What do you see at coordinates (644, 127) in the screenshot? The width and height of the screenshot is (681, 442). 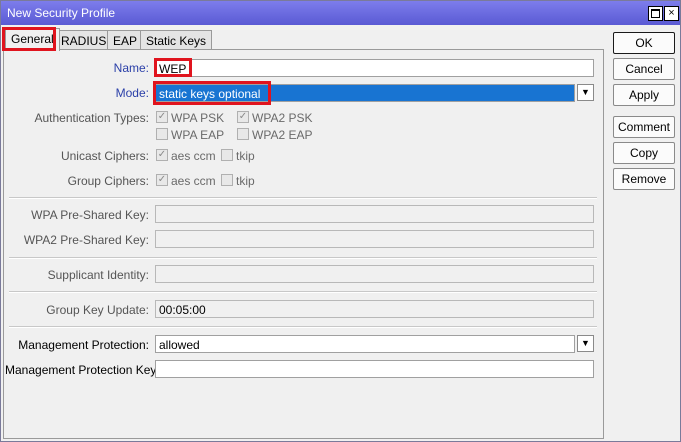 I see `comment-button: Comment` at bounding box center [644, 127].